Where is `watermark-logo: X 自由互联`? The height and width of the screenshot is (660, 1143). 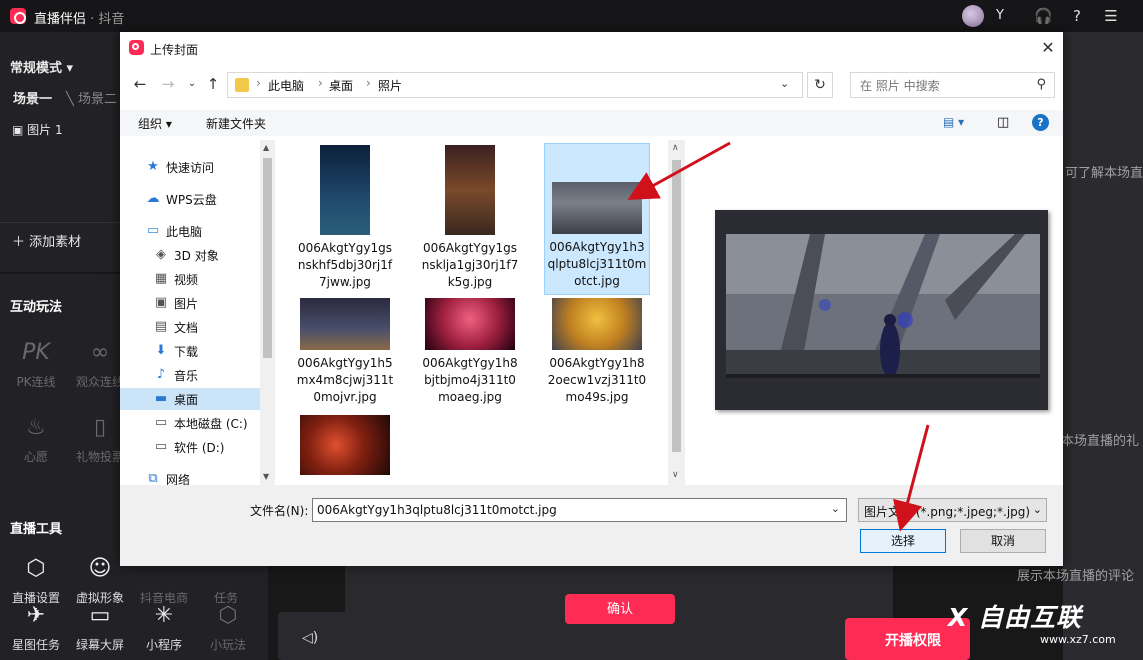 watermark-logo: X 自由互联 is located at coordinates (1015, 617).